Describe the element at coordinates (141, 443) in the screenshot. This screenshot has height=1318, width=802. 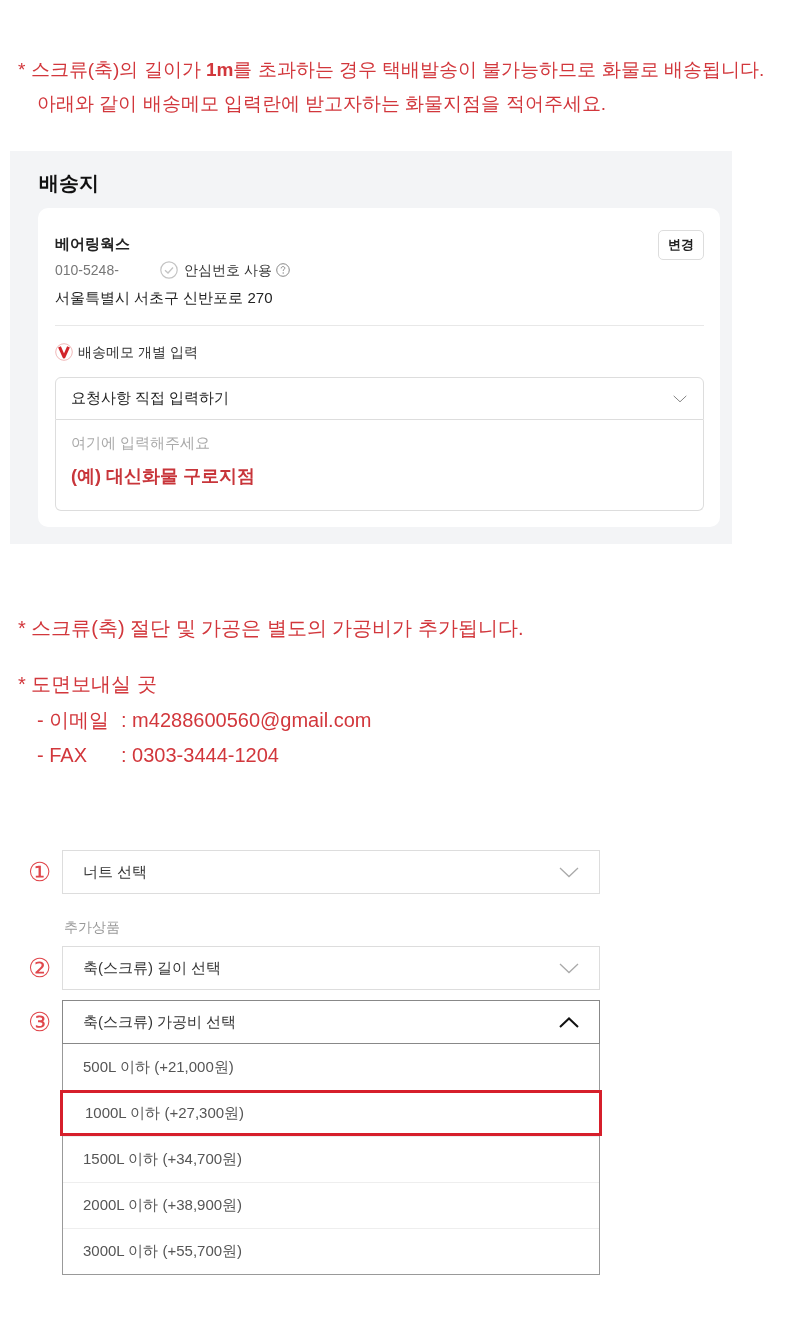
I see `placeholder-text: 여기에 입력해주세요` at that location.